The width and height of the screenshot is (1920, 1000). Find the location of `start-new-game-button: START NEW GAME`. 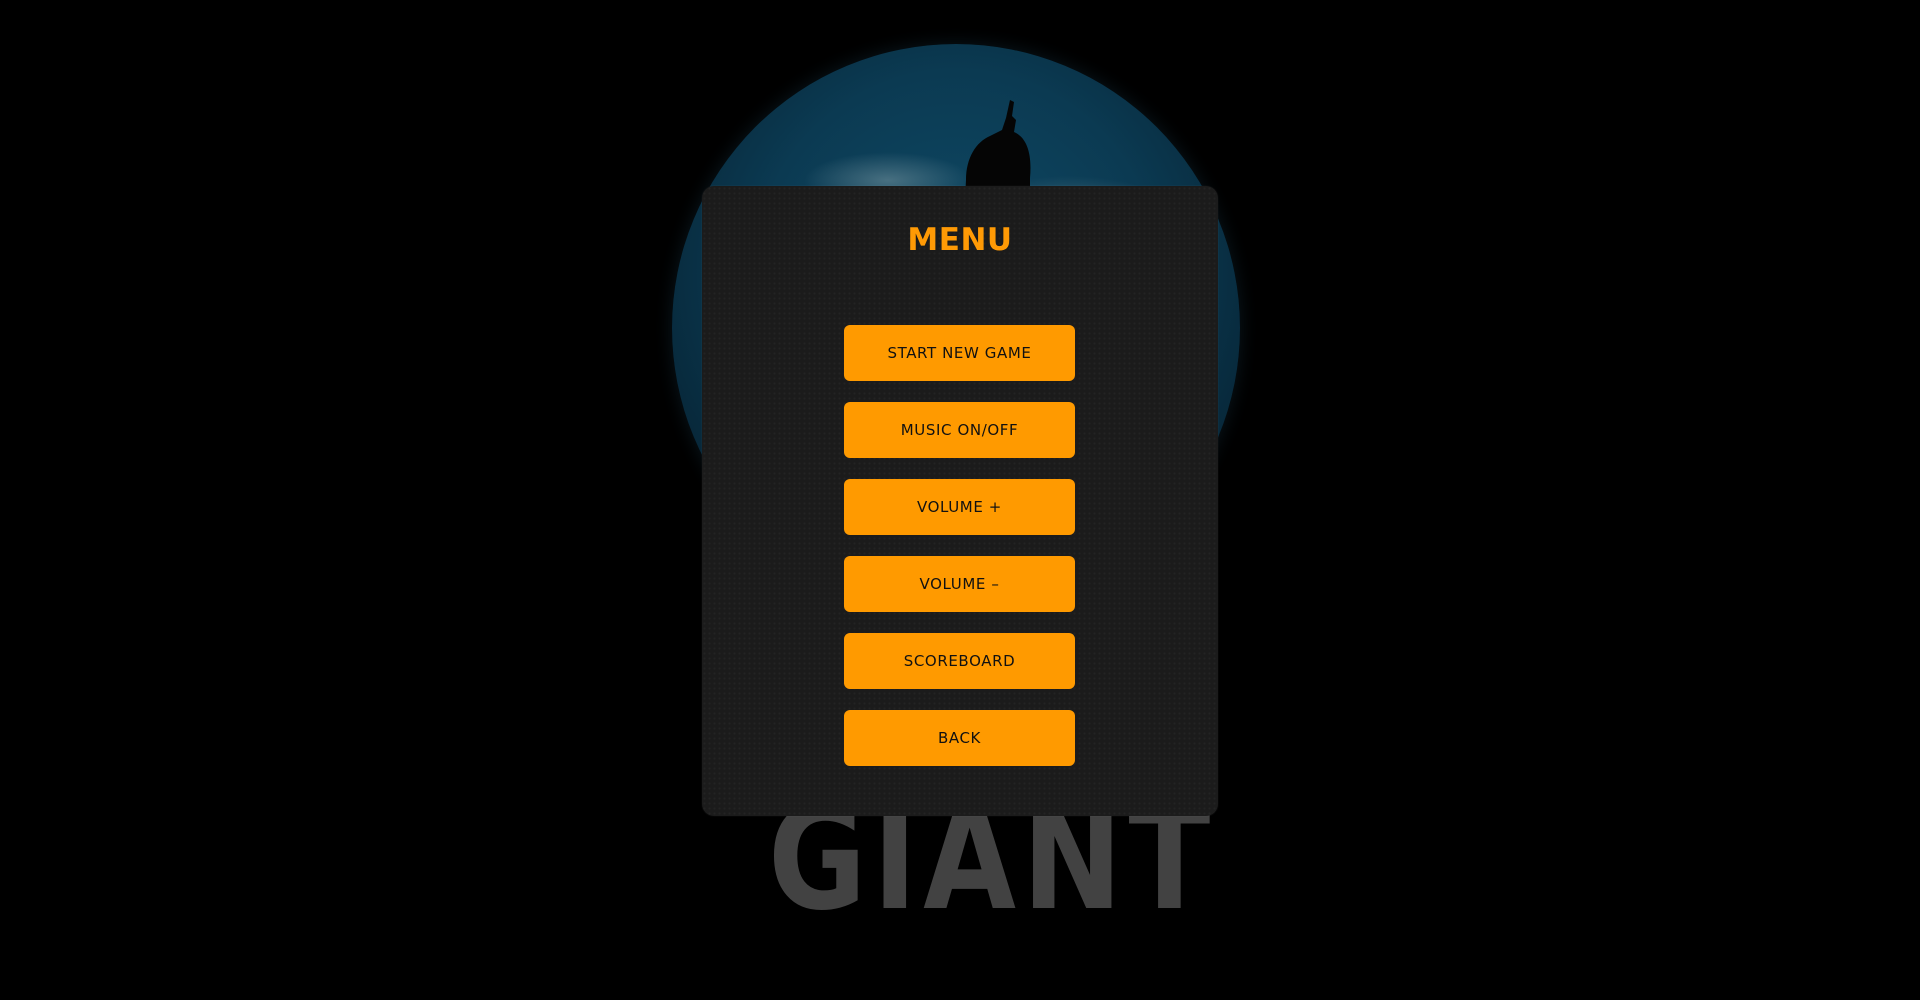

start-new-game-button: START NEW GAME is located at coordinates (959, 353).